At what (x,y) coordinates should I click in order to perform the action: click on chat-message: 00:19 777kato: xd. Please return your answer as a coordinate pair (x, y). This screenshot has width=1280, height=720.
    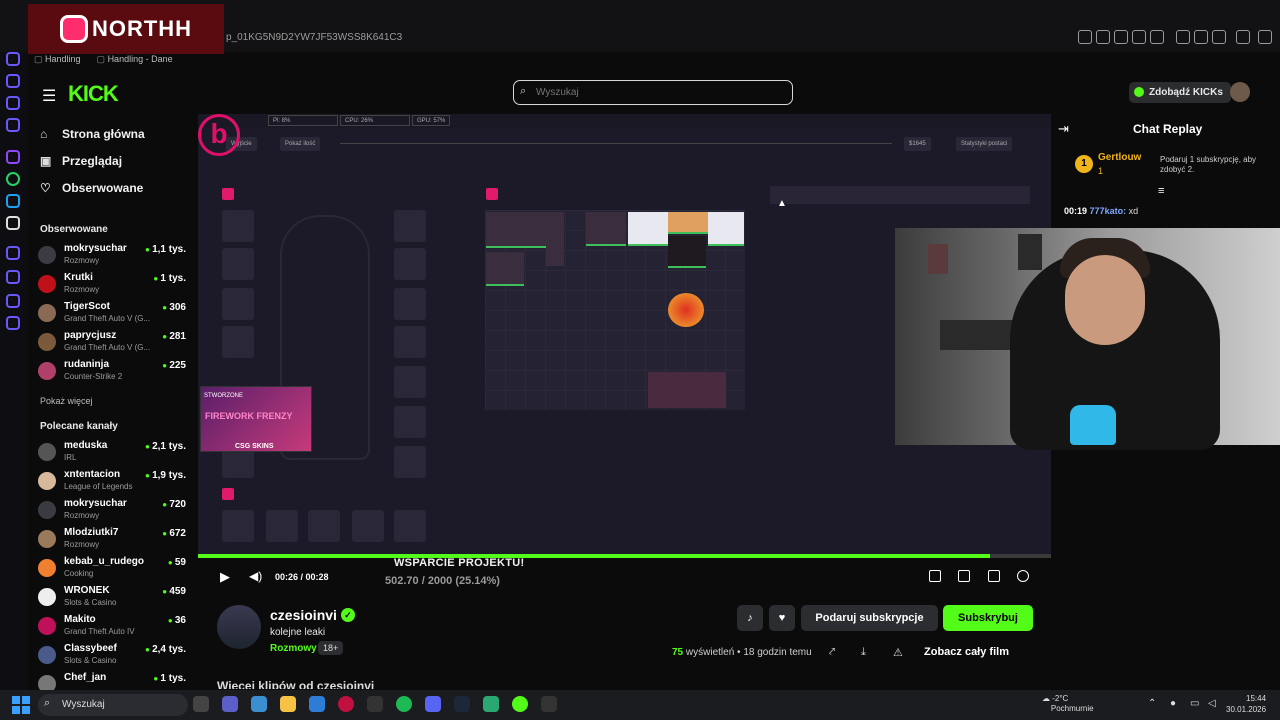
    Looking at the image, I should click on (1101, 211).